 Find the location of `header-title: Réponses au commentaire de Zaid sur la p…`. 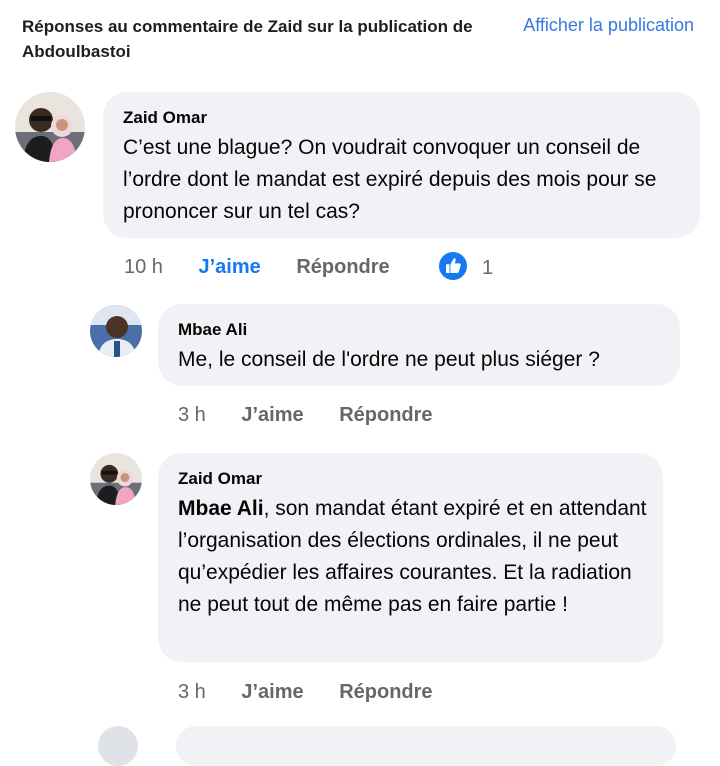

header-title: Réponses au commentaire de Zaid sur la p… is located at coordinates (247, 39).